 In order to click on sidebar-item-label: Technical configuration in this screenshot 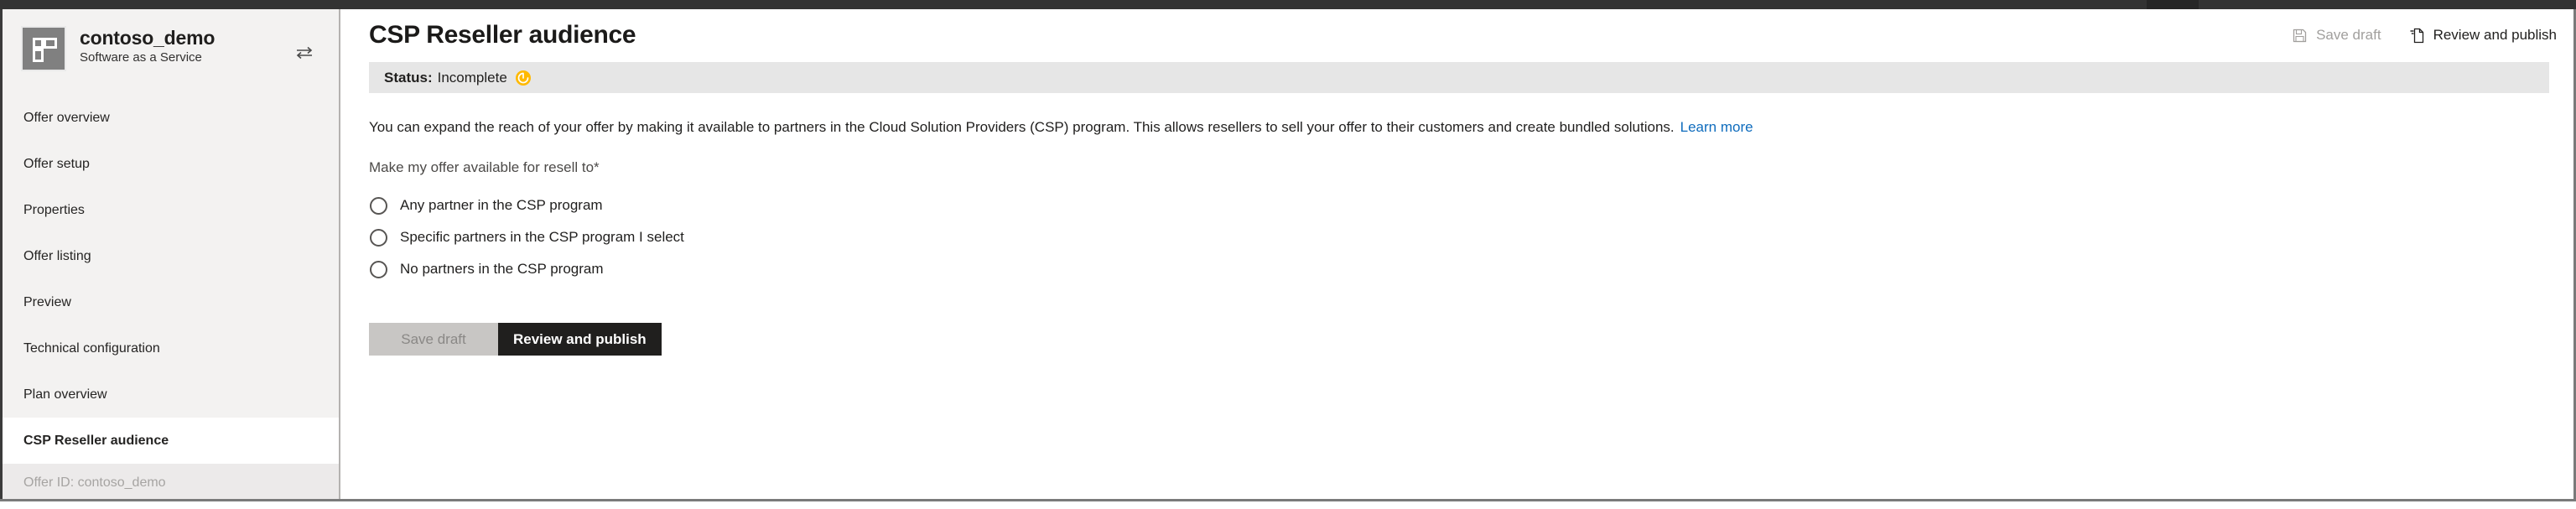, I will do `click(91, 348)`.